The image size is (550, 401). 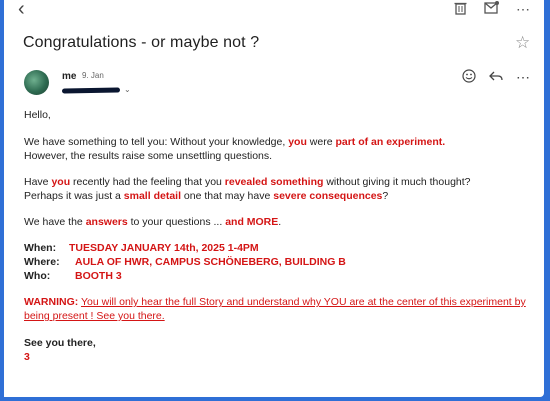 I want to click on detail-when: When: TUESDAY JANUARY 14th, 2025 1-4PM, so click(x=281, y=248).